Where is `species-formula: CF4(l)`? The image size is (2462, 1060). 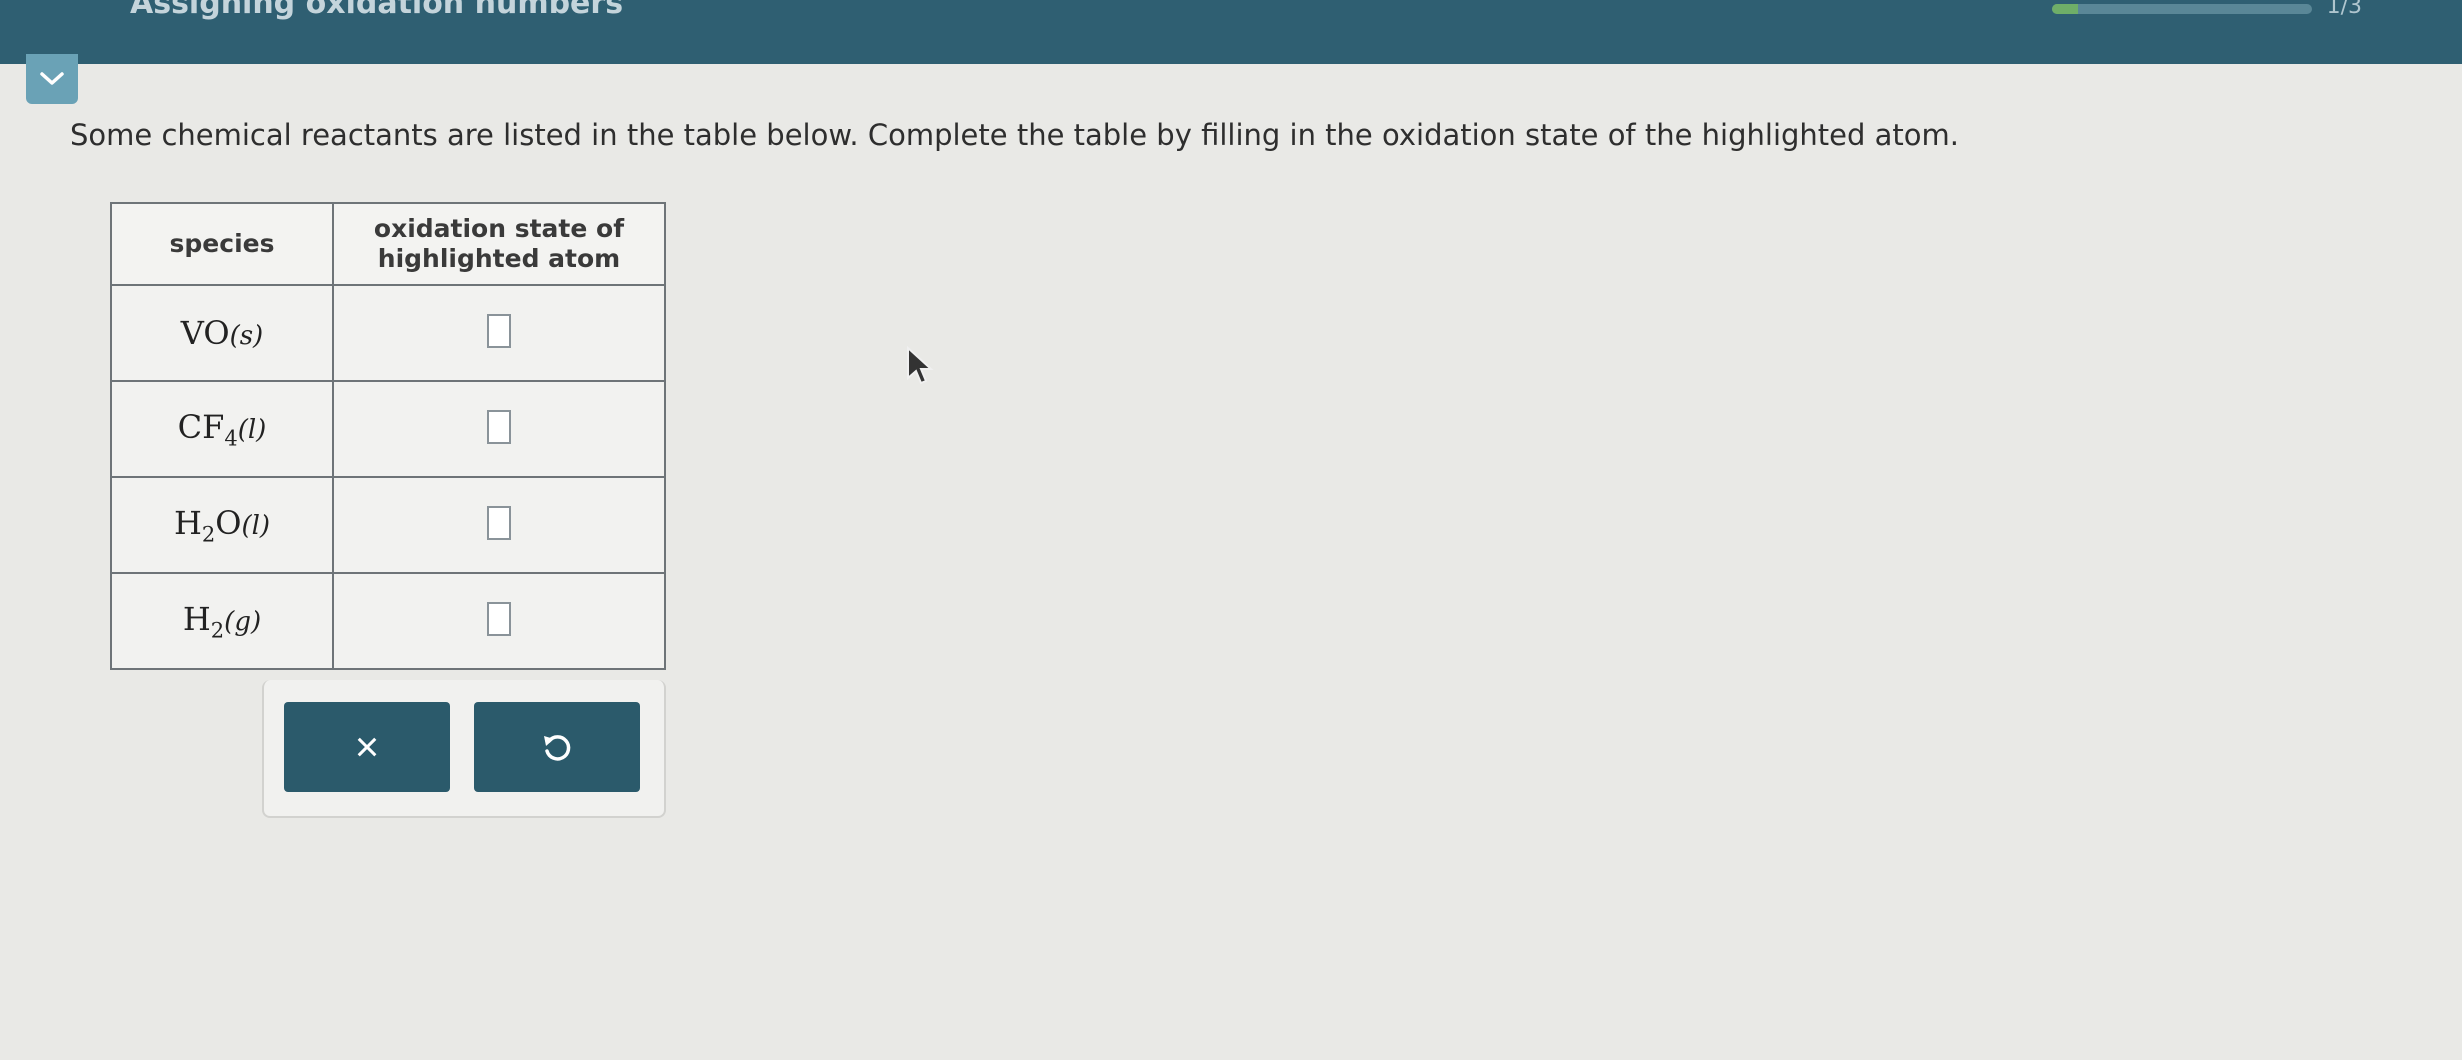
species-formula: CF4(l) is located at coordinates (222, 428).